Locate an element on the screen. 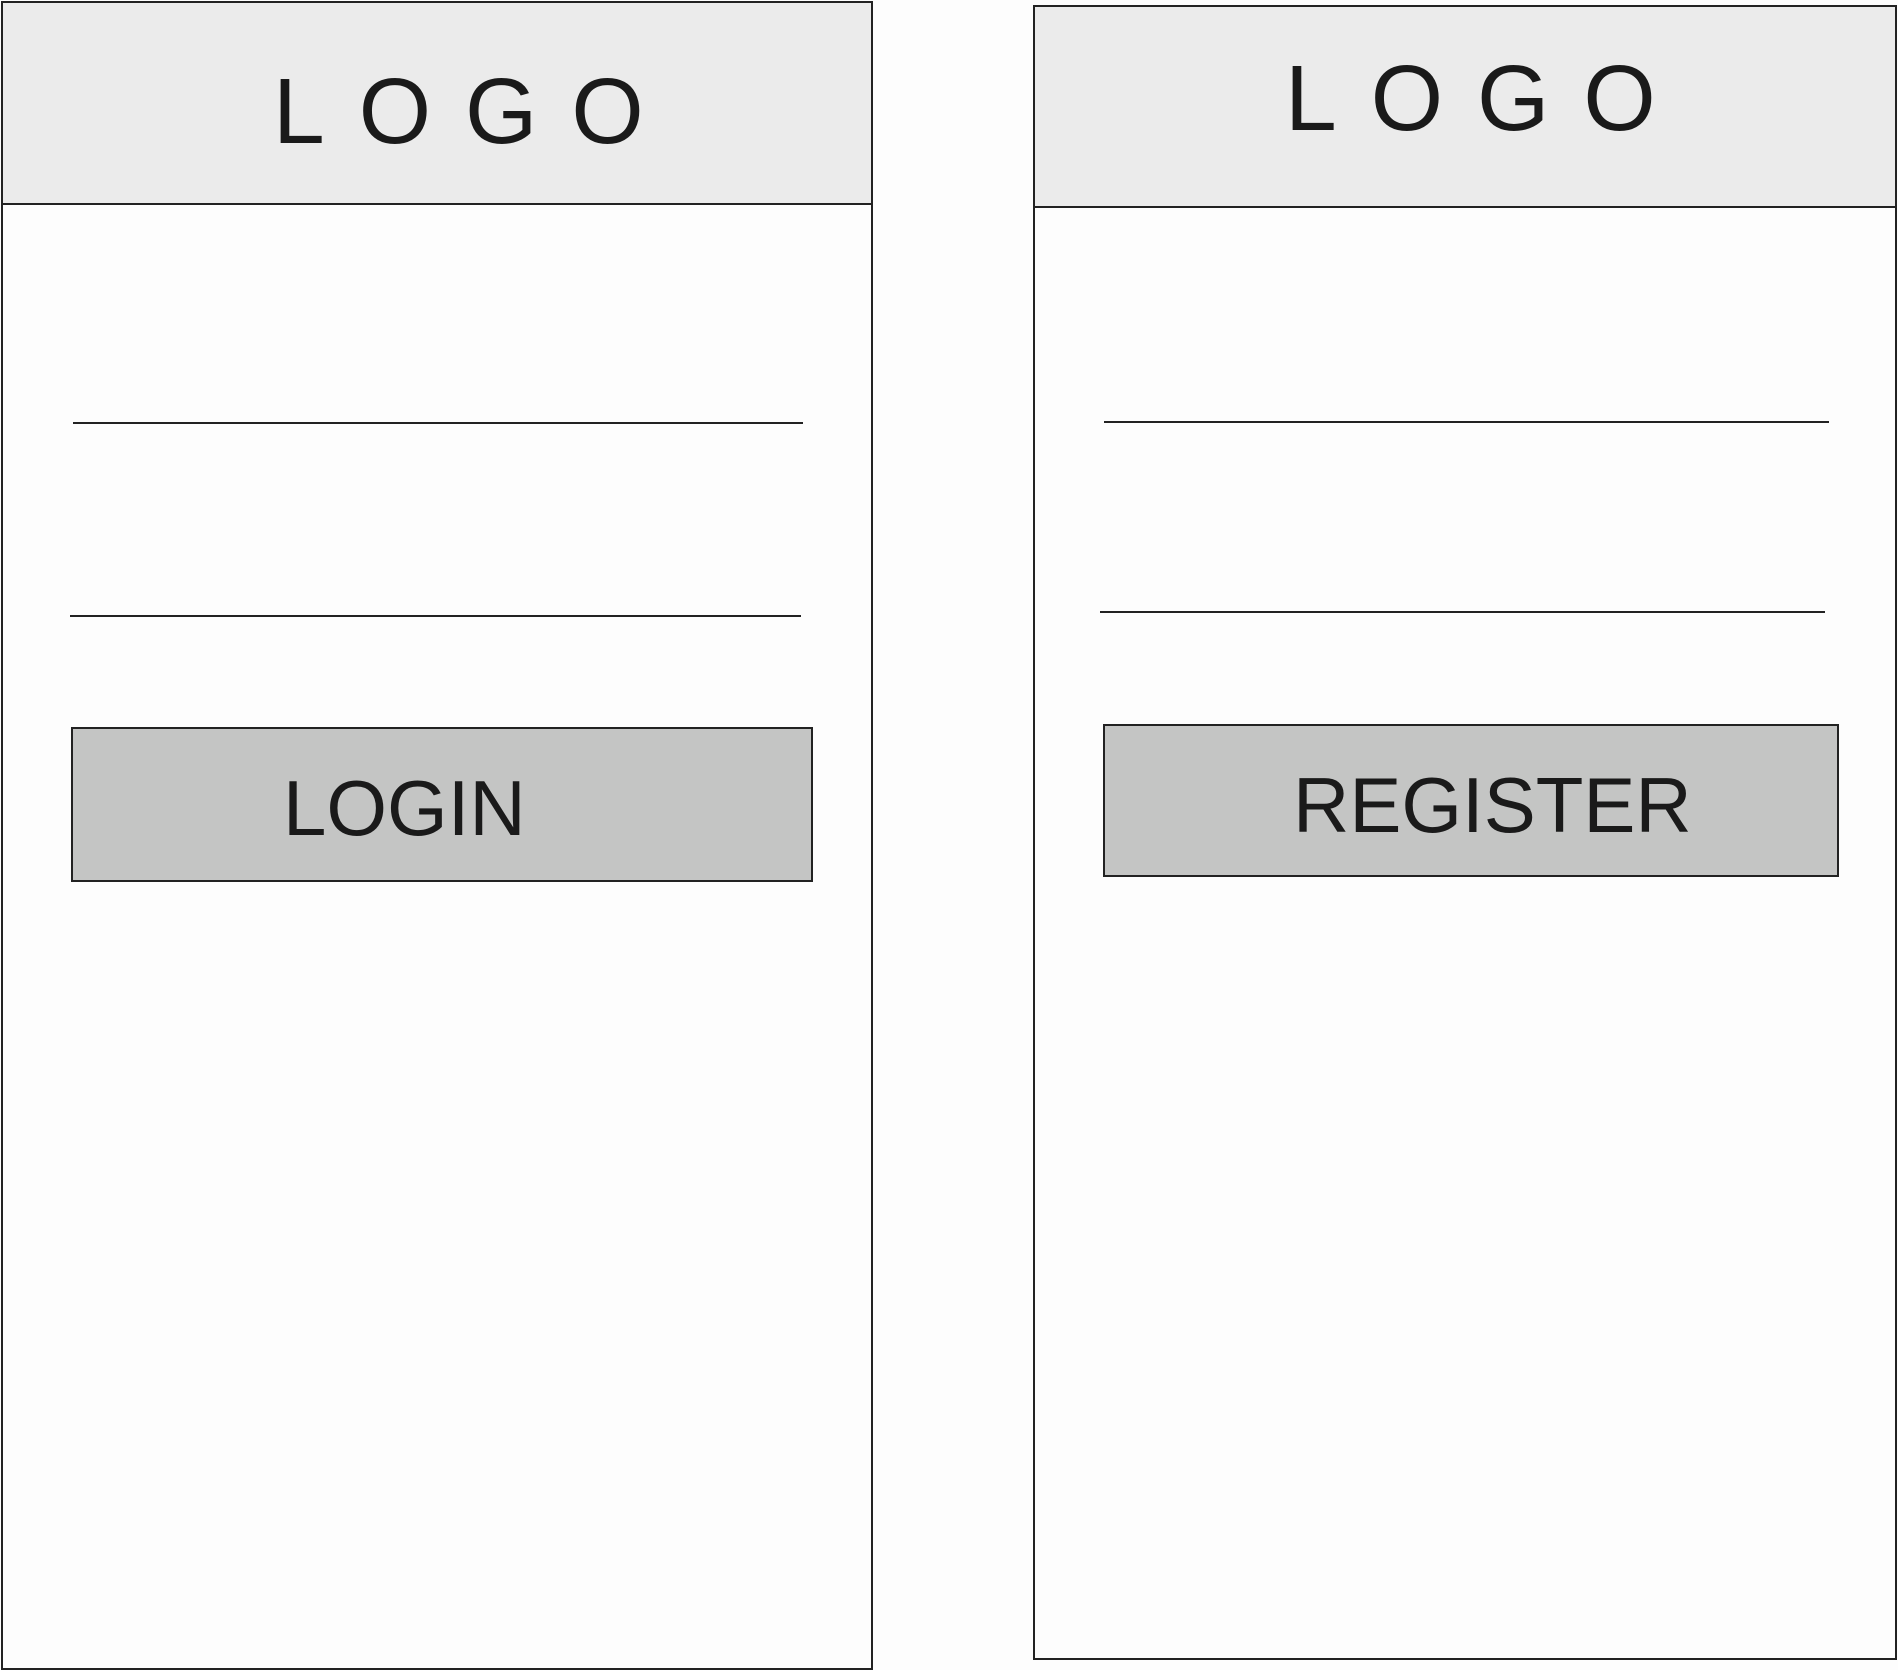  register-button-label: REGISTER is located at coordinates (1492, 805).